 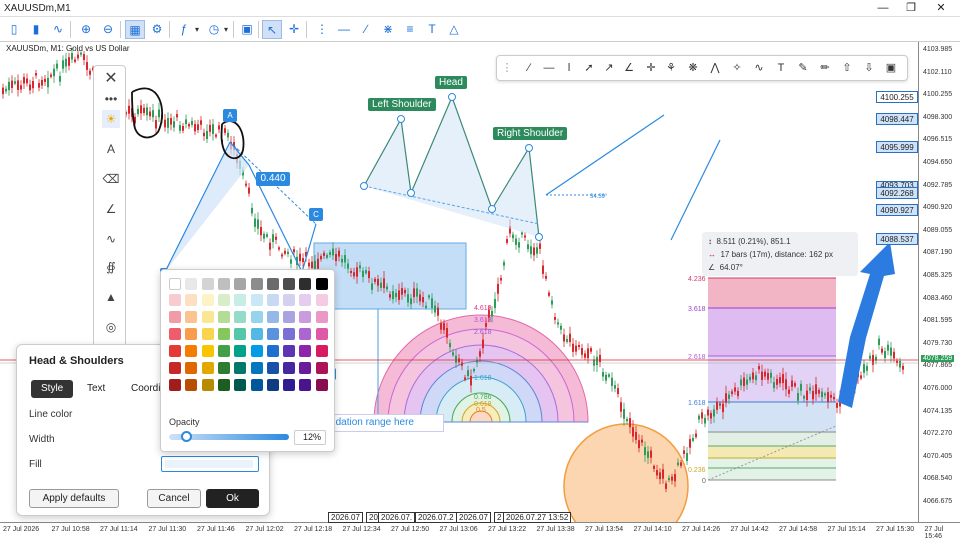 What do you see at coordinates (549, 68) in the screenshot?
I see `ray-tool-icon: —` at bounding box center [549, 68].